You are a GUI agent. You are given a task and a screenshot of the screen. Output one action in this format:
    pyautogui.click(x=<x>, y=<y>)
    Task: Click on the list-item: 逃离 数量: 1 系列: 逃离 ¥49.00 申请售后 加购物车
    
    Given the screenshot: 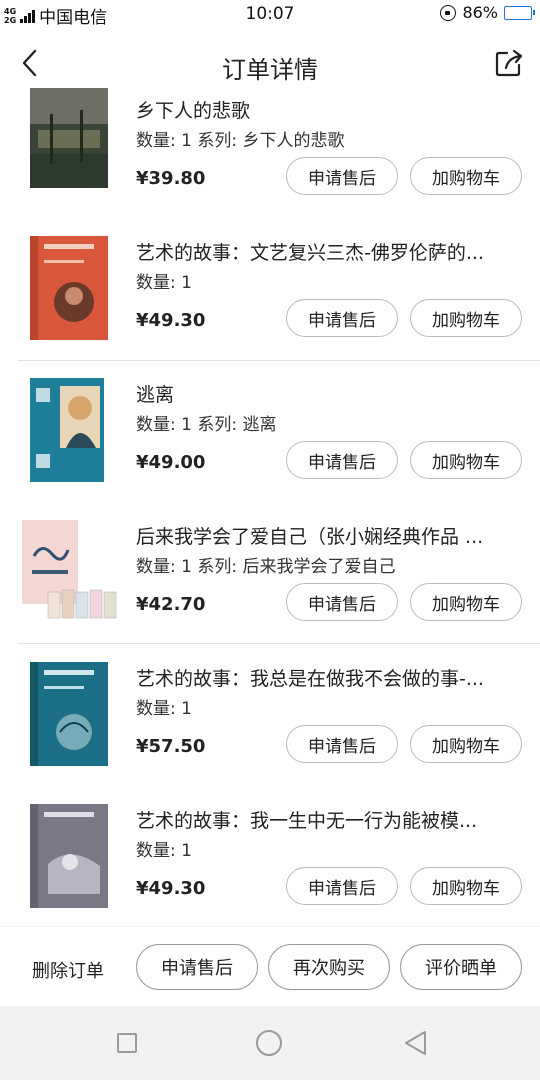 What is the action you would take?
    pyautogui.click(x=270, y=439)
    